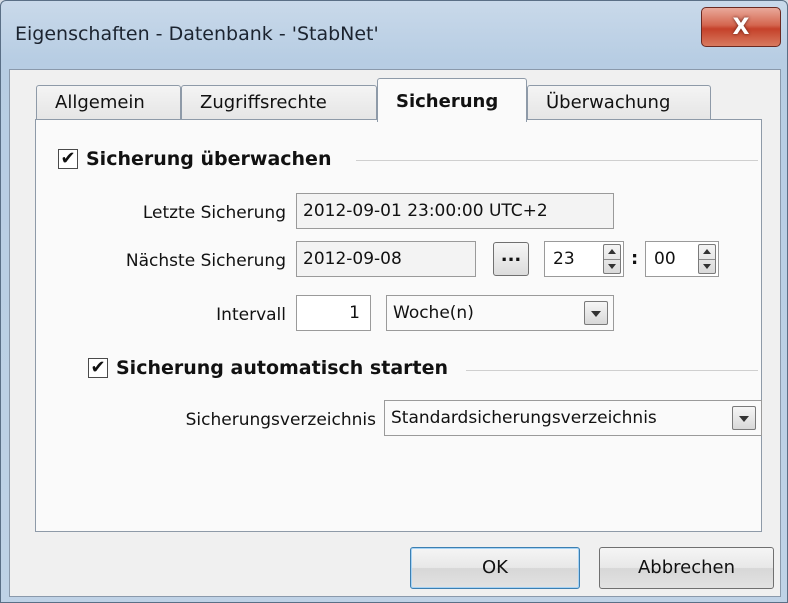 Image resolution: width=788 pixels, height=603 pixels. What do you see at coordinates (665, 259) in the screenshot?
I see `minute-value: 00` at bounding box center [665, 259].